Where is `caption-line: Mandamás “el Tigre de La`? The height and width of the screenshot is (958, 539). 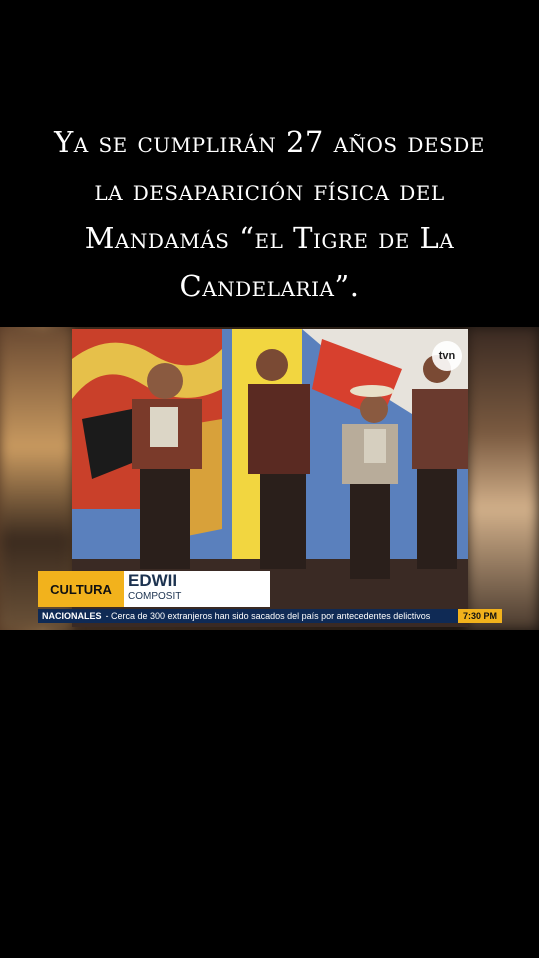 caption-line: Mandamás “el Tigre de La is located at coordinates (269, 238).